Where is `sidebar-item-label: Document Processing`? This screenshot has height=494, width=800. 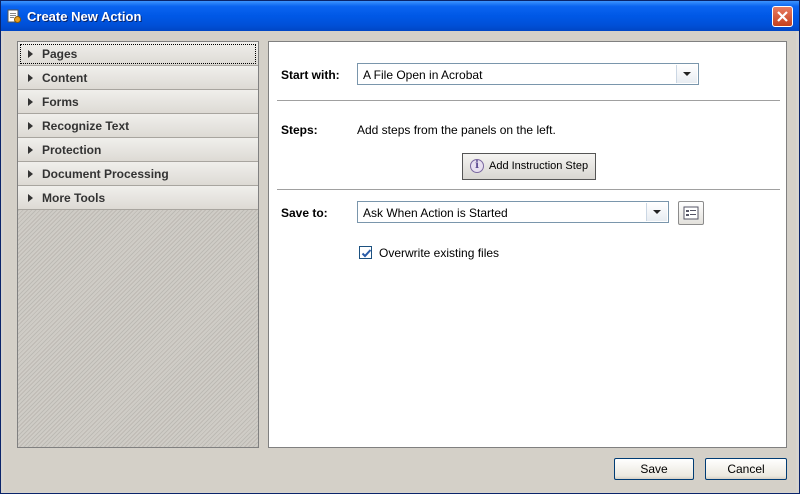
sidebar-item-label: Document Processing is located at coordinates (105, 174).